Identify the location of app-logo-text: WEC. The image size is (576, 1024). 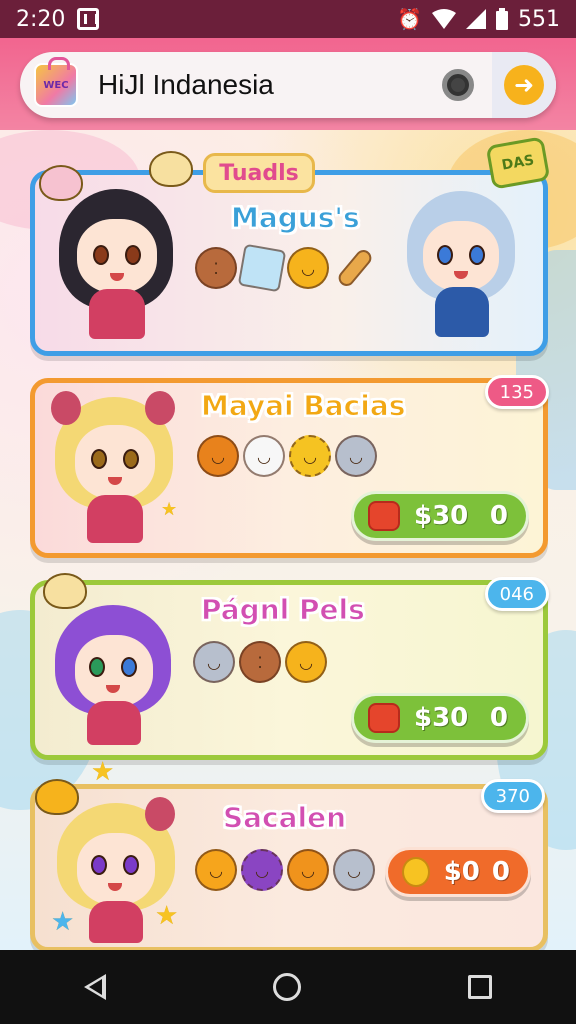
(56, 85).